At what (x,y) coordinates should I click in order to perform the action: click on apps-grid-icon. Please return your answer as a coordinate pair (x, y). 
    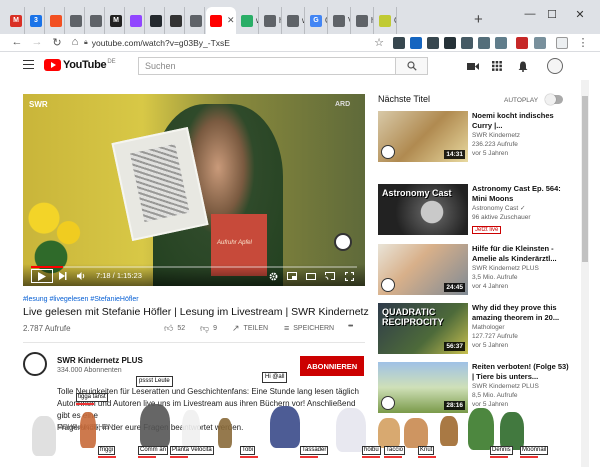
    Looking at the image, I should click on (497, 66).